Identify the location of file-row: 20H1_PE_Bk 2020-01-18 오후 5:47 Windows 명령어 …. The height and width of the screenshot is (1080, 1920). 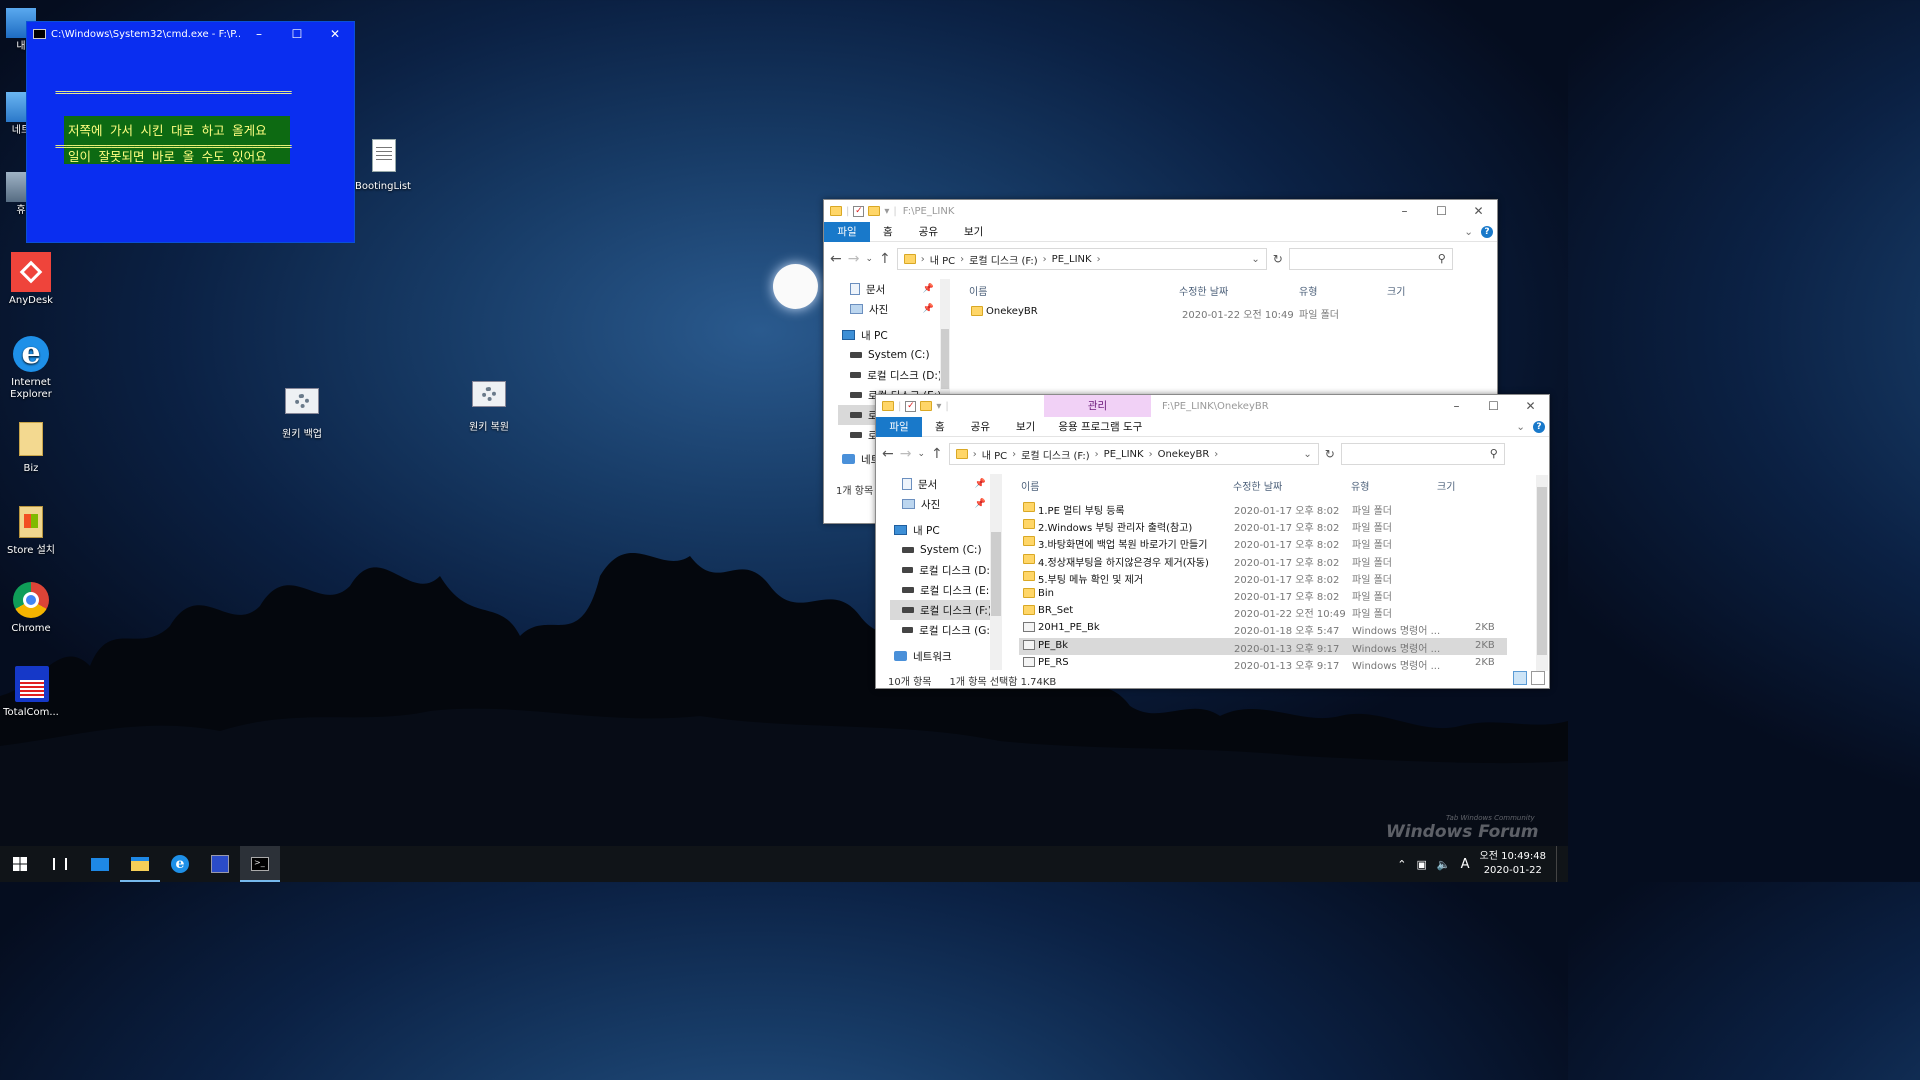
(1263, 628).